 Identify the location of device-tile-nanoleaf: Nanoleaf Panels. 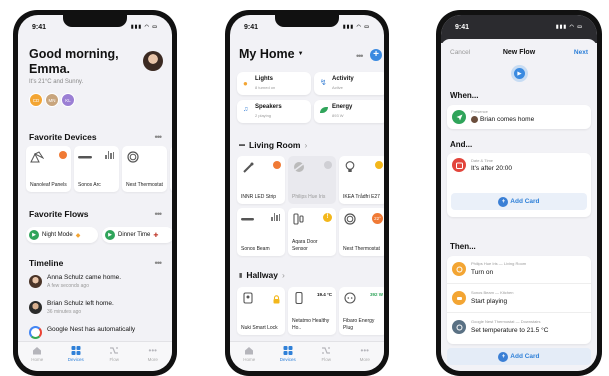
(48, 169).